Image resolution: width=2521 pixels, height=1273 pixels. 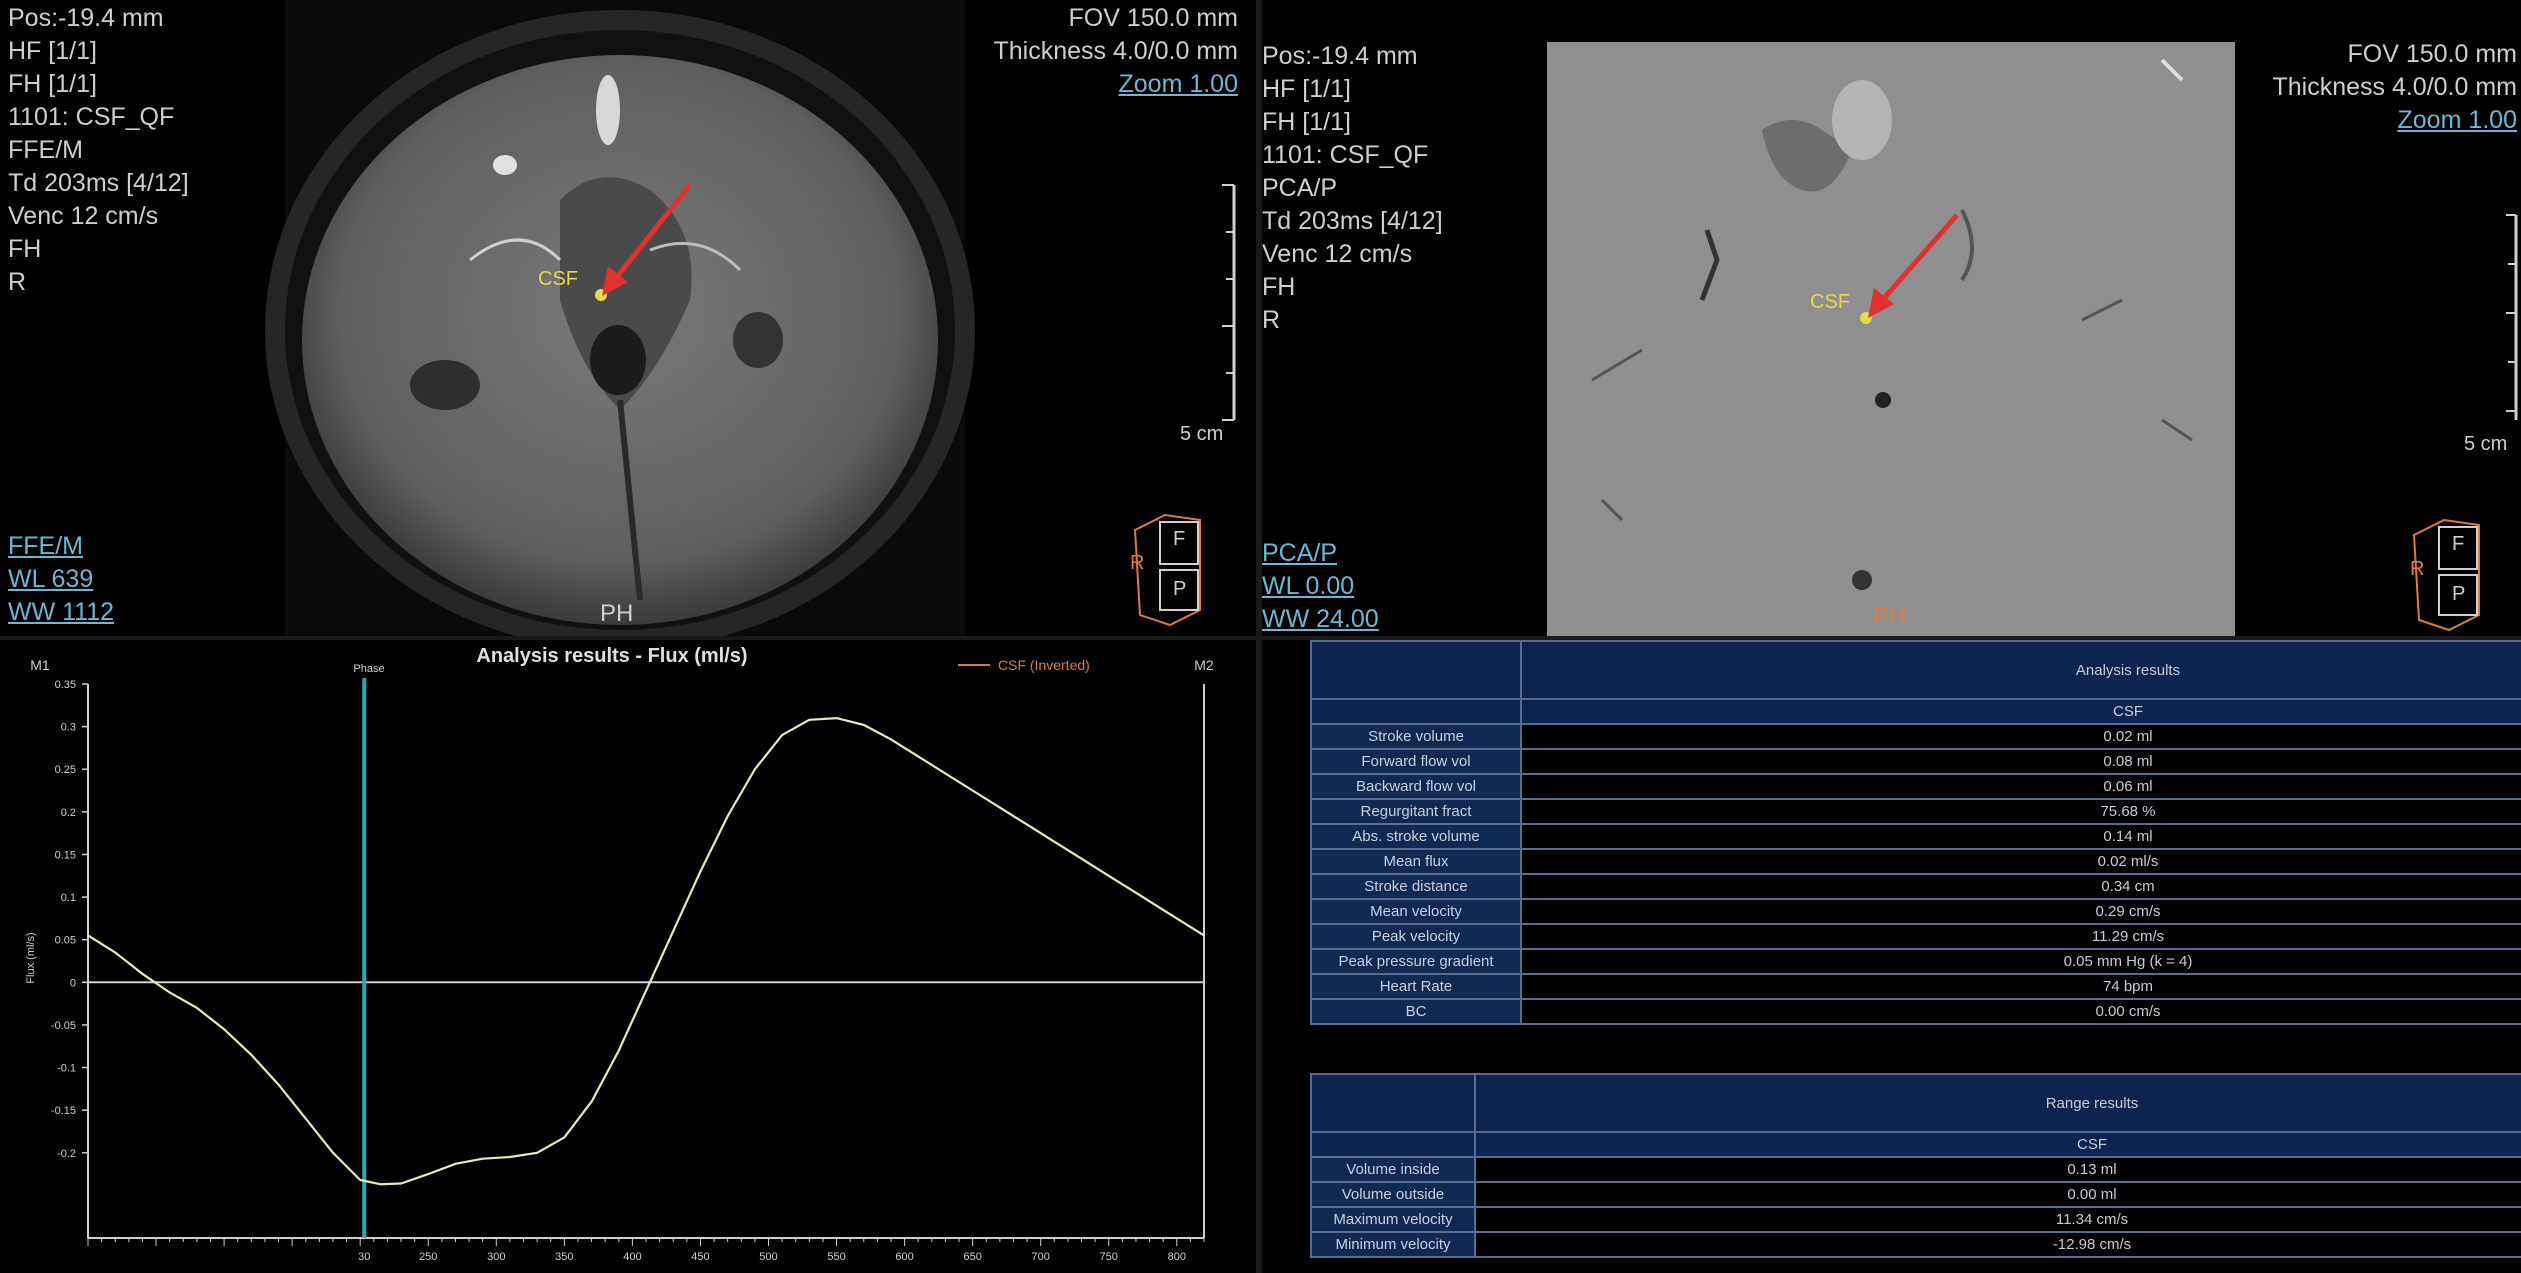 I want to click on analysis-header: Analysis results, so click(x=2020, y=670).